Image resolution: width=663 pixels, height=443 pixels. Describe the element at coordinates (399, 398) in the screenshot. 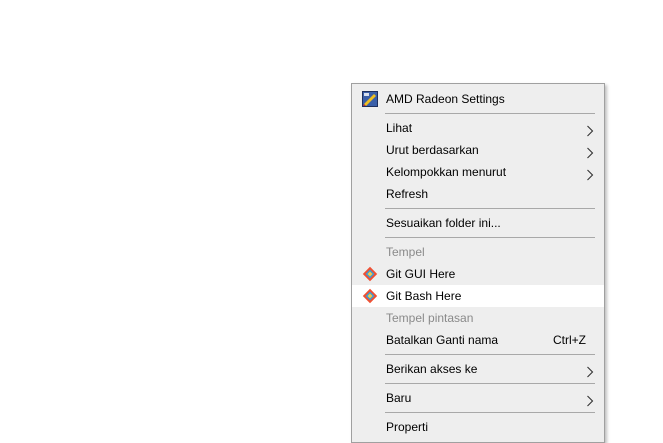

I see `menu-item-label: Baru` at that location.